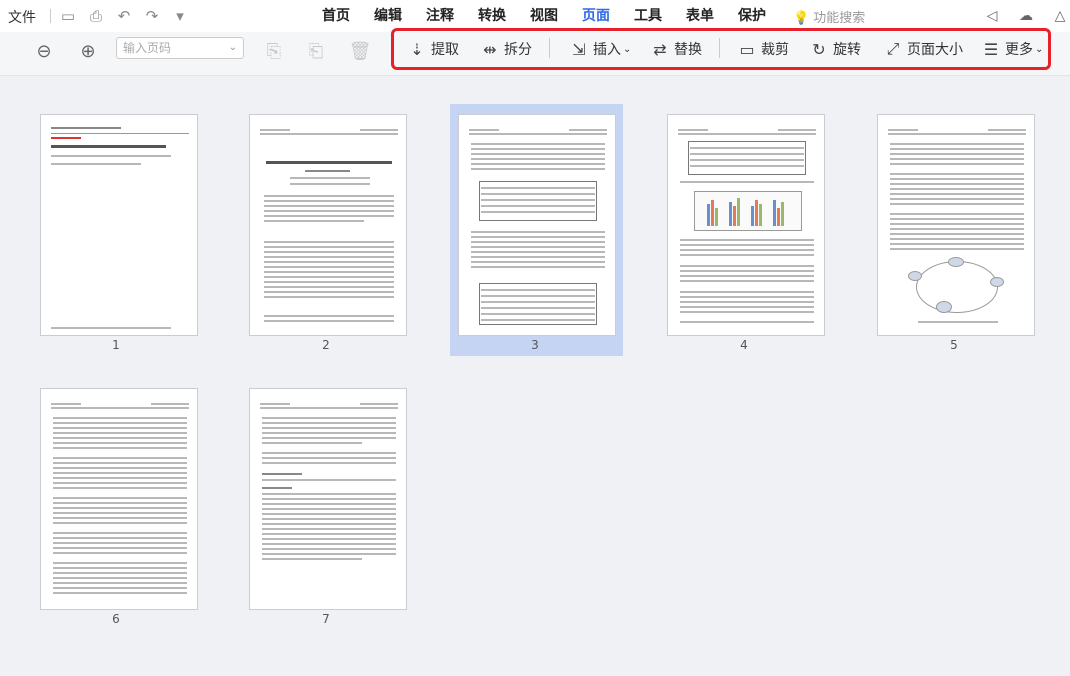 The width and height of the screenshot is (1070, 676). I want to click on insert-icon: ⇲, so click(579, 49).